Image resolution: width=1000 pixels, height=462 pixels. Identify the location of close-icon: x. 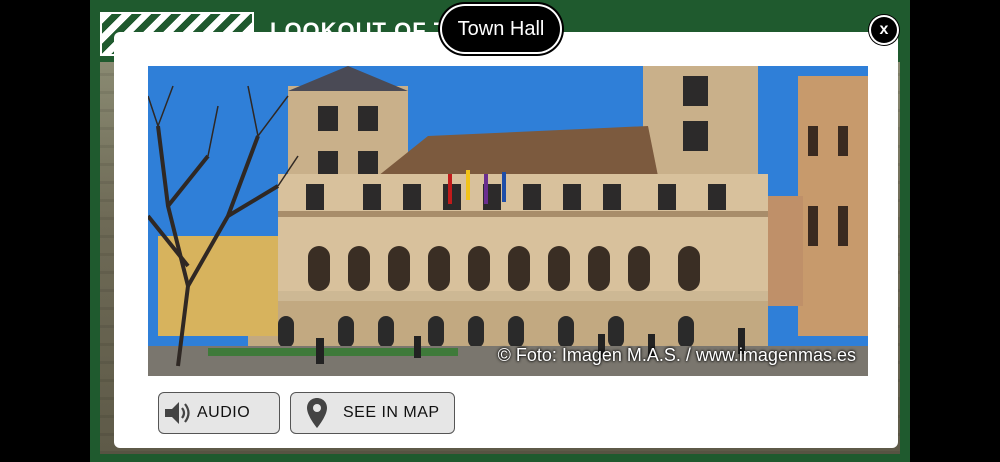
(884, 29).